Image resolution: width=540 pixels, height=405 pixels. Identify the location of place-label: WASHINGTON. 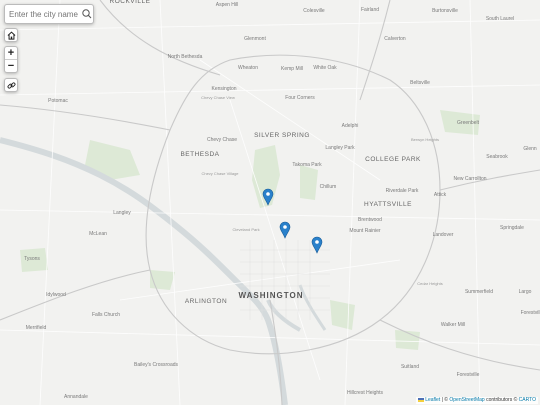
(271, 295).